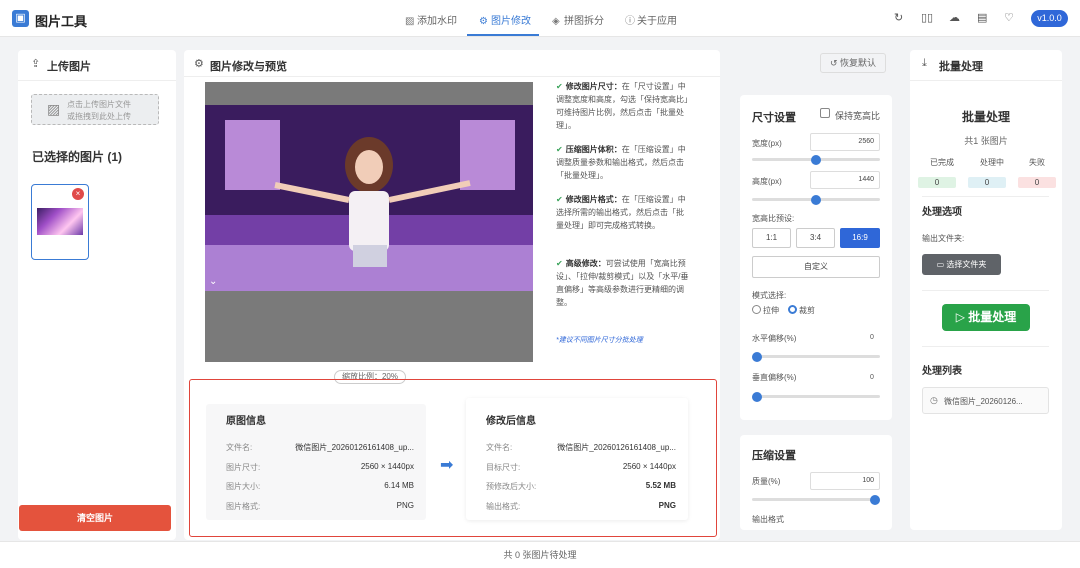 This screenshot has width=1080, height=568. Describe the element at coordinates (934, 400) in the screenshot. I see `clock-icon: ◷` at that location.